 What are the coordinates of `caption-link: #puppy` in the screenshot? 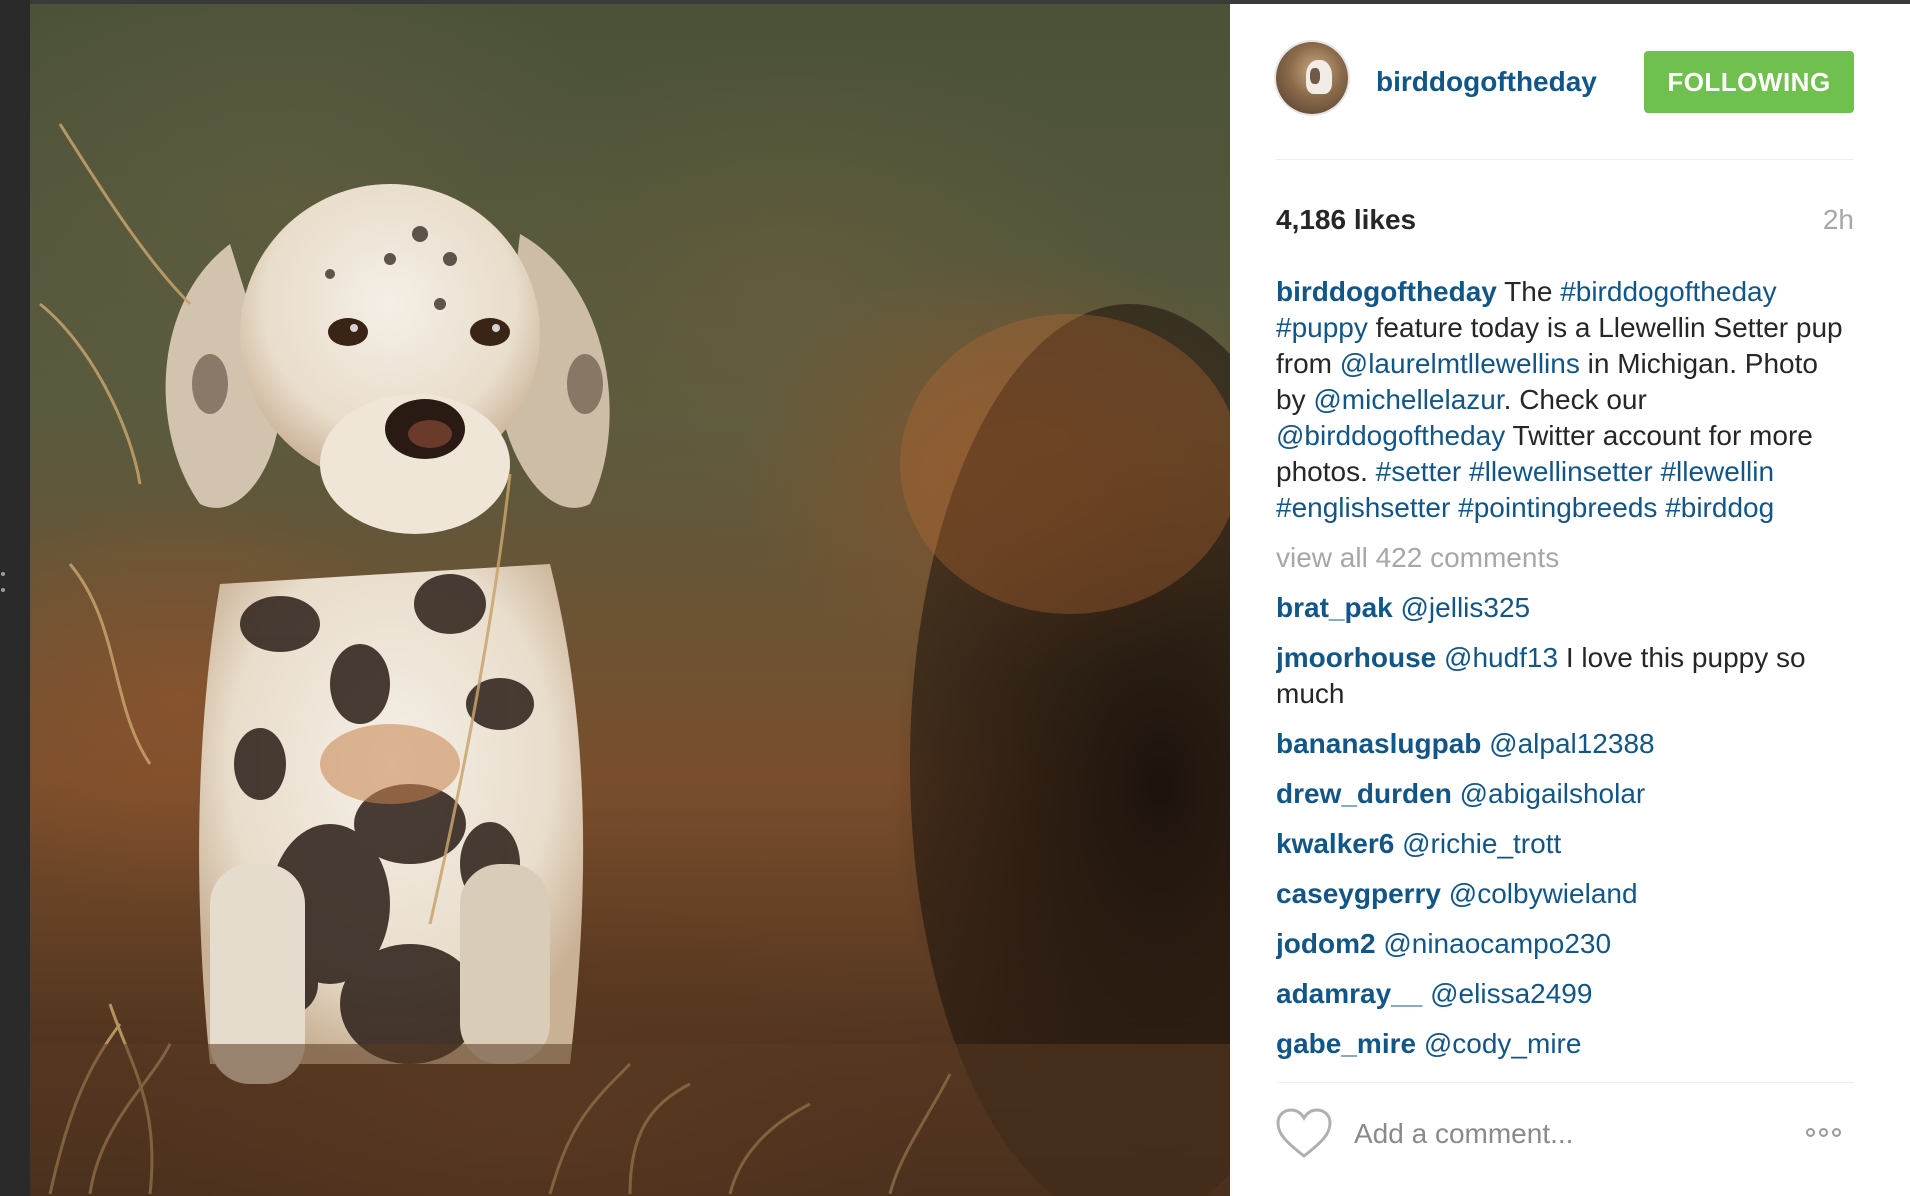 It's located at (1322, 327).